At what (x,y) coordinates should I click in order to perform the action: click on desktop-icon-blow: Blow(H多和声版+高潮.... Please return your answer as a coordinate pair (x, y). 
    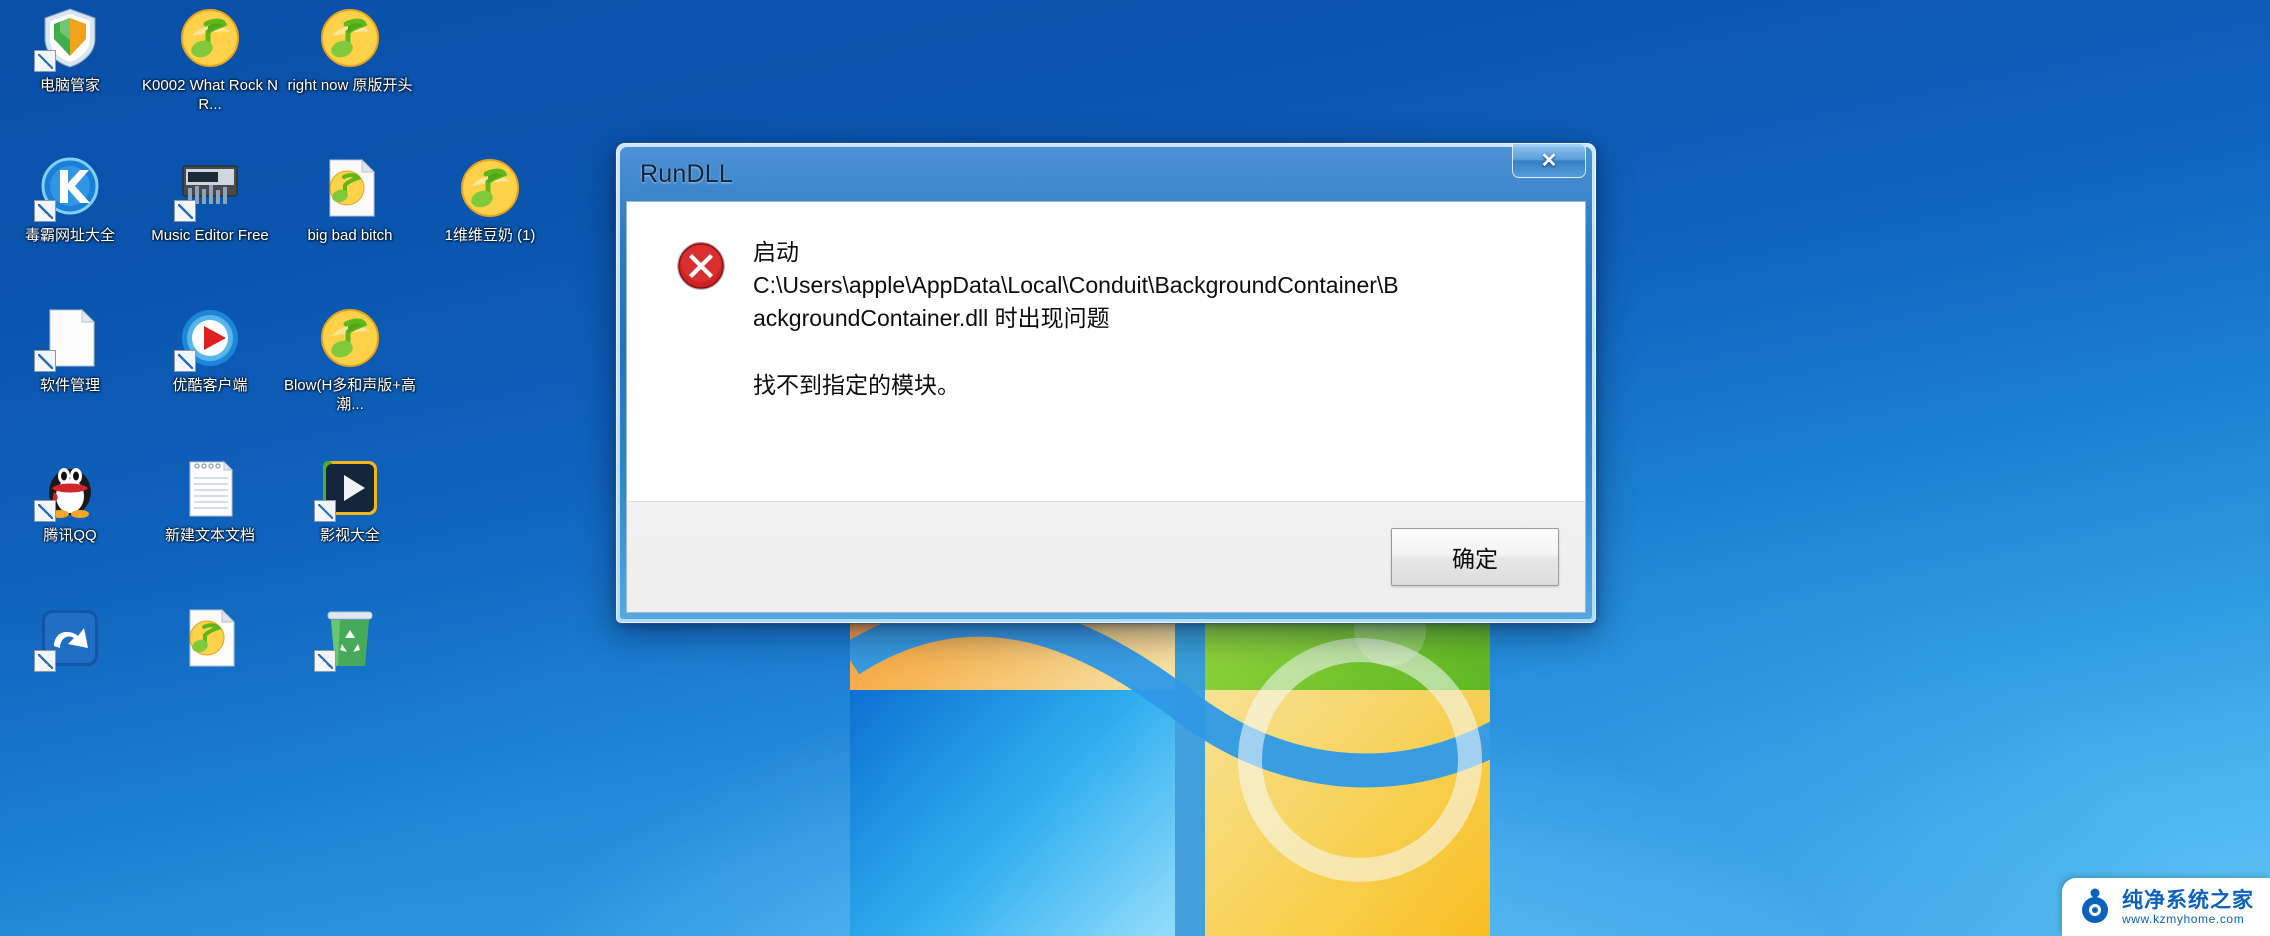
    Looking at the image, I should click on (350, 375).